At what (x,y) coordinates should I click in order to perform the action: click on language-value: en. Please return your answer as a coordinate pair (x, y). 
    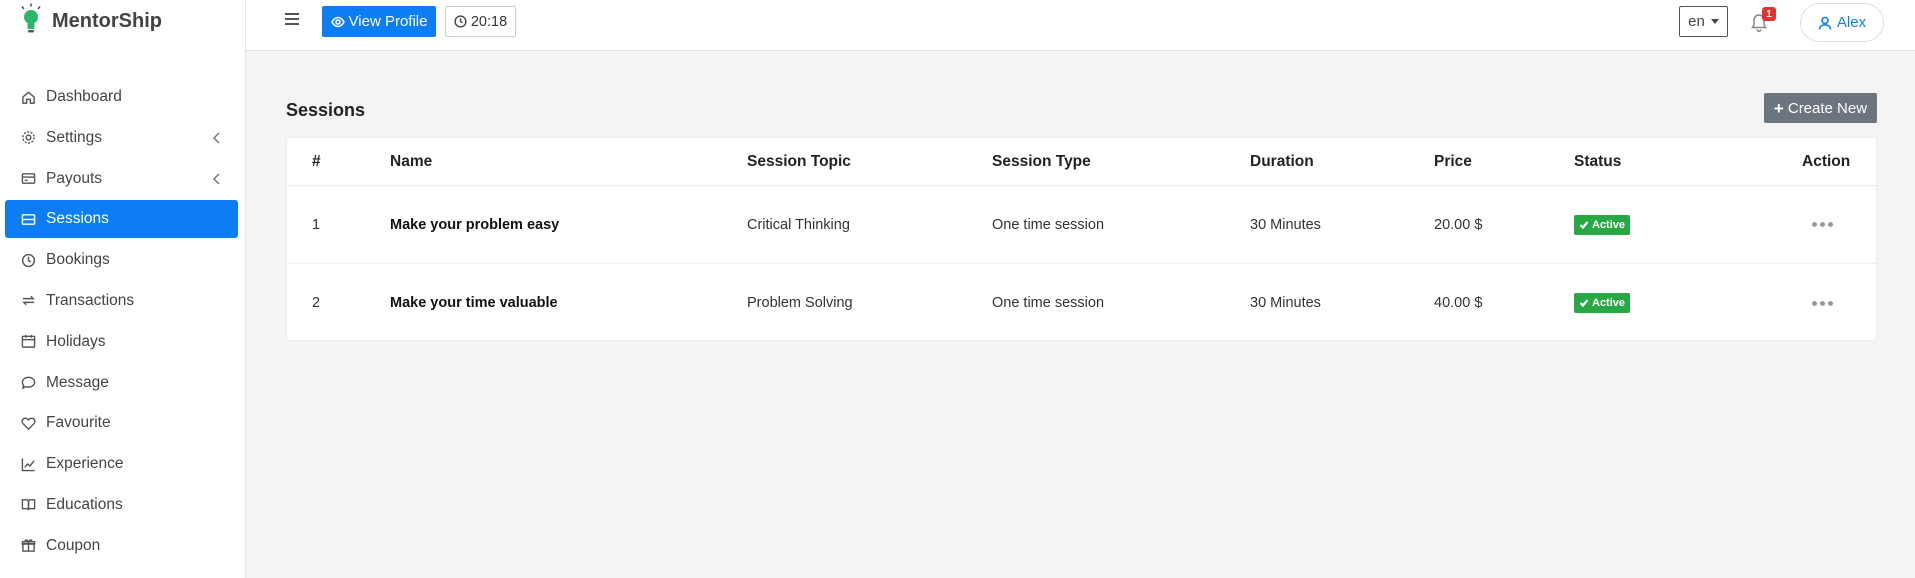
    Looking at the image, I should click on (1696, 21).